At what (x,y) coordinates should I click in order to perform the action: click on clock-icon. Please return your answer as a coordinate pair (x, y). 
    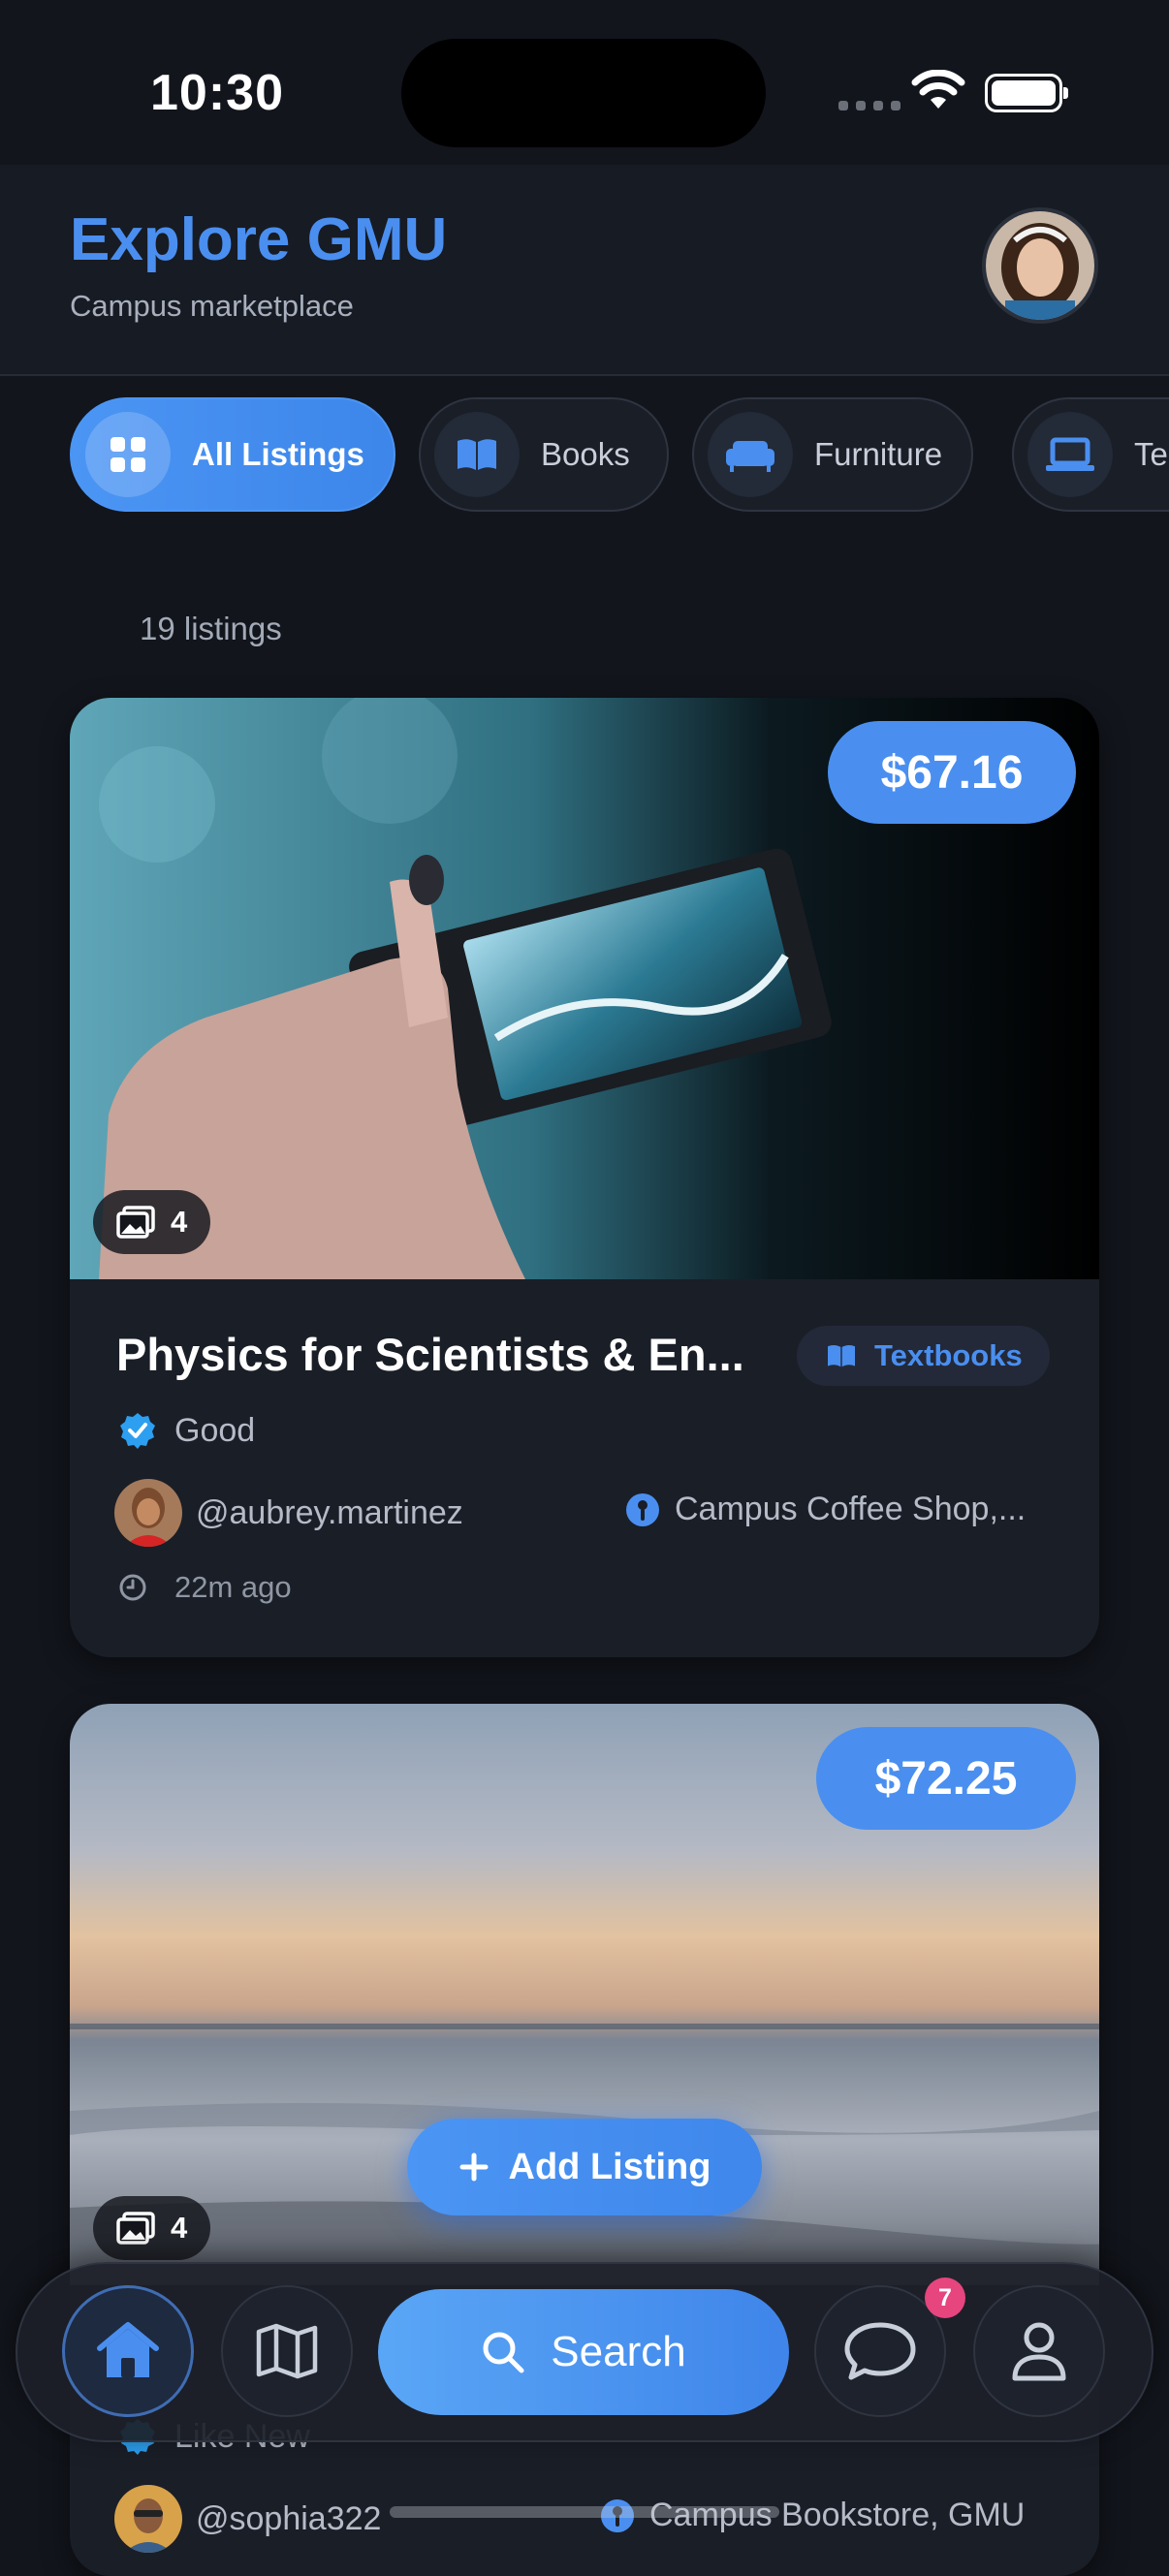
    Looking at the image, I should click on (132, 1587).